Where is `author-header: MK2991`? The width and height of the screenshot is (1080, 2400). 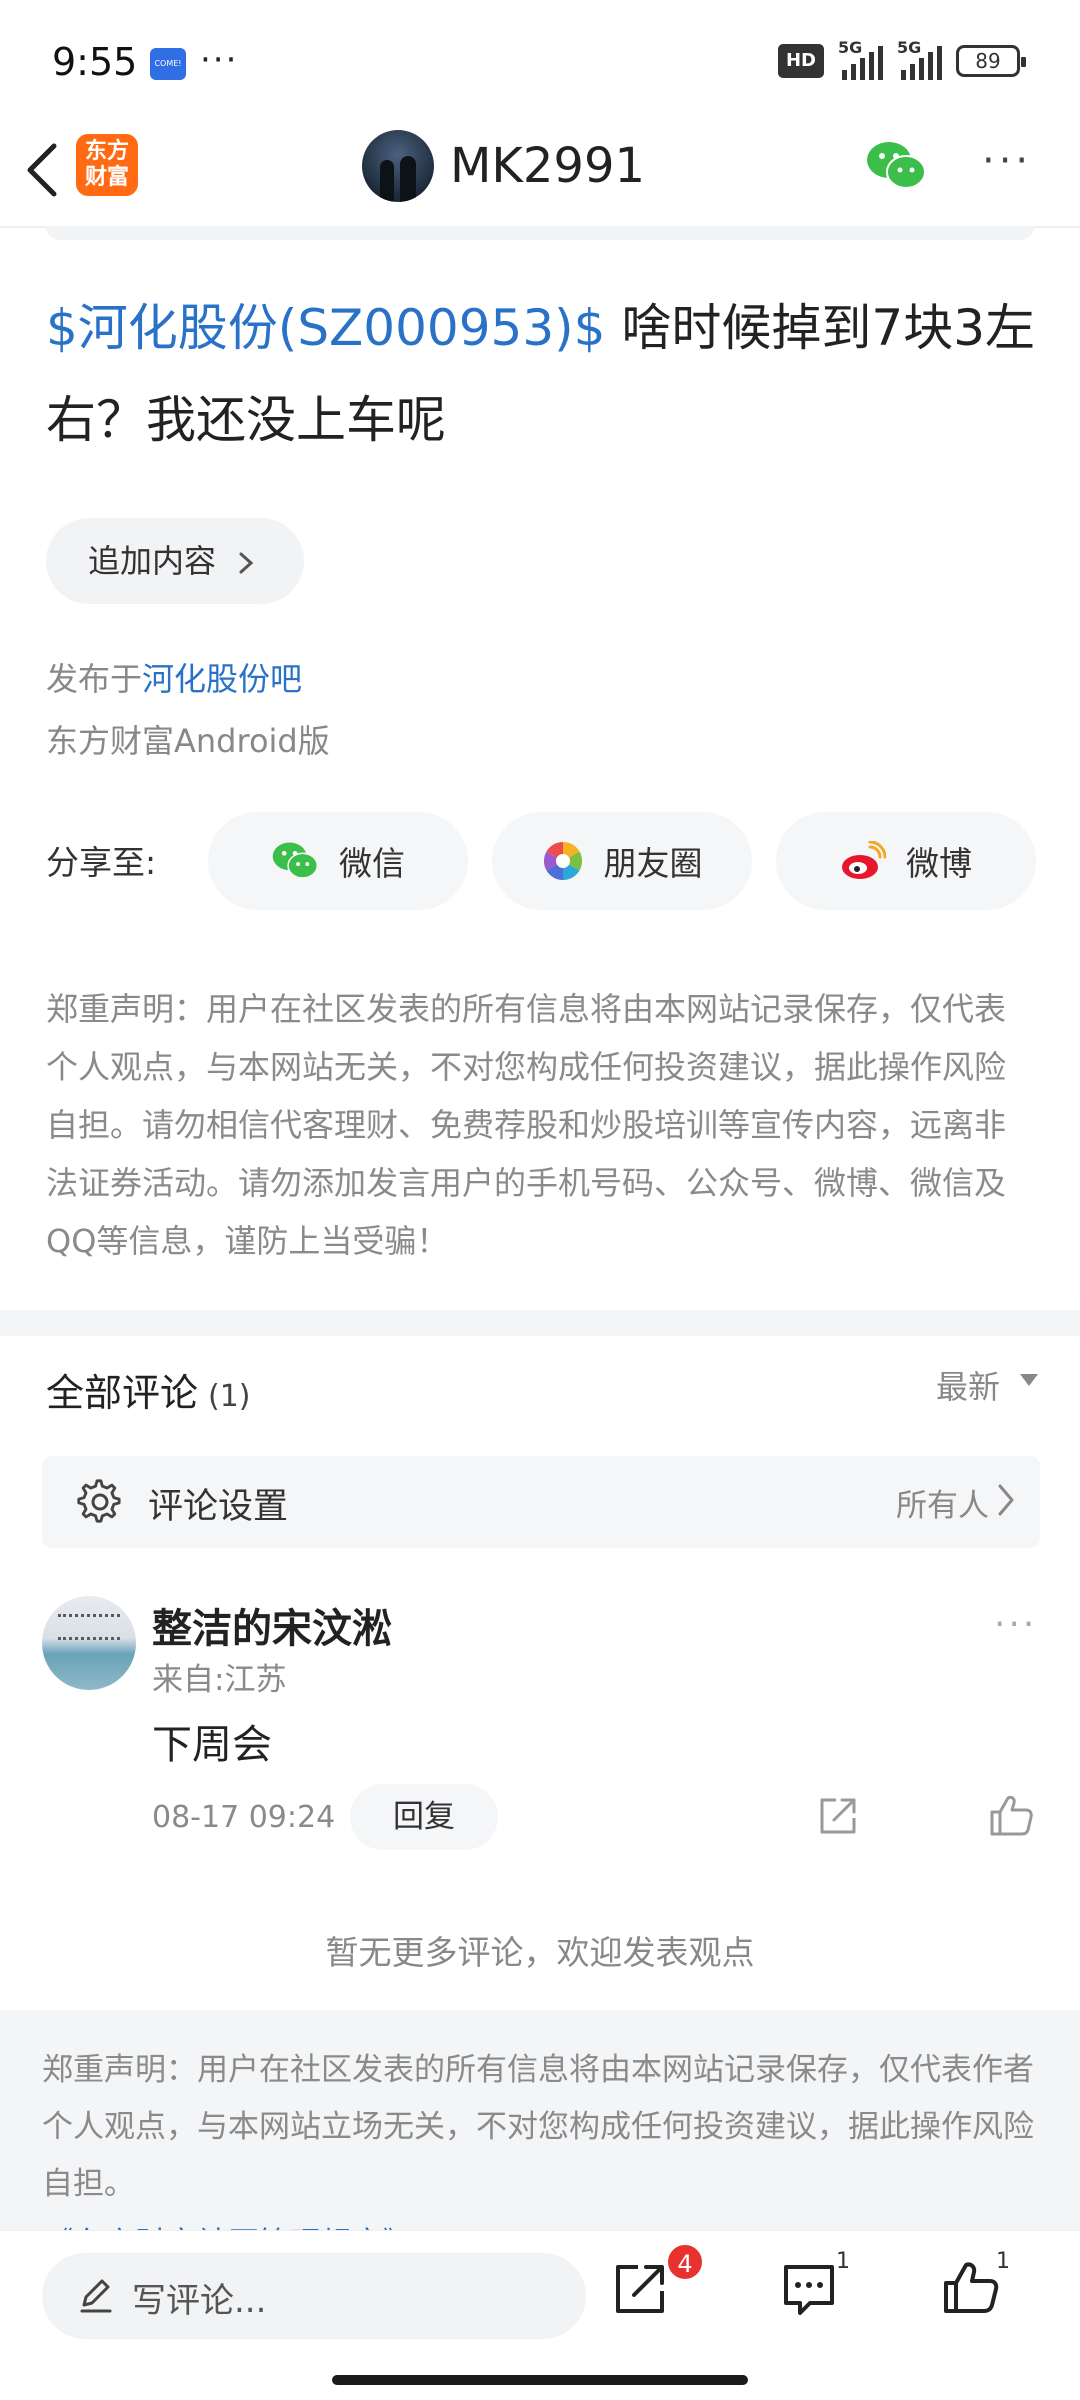
author-header: MK2991 is located at coordinates (503, 166).